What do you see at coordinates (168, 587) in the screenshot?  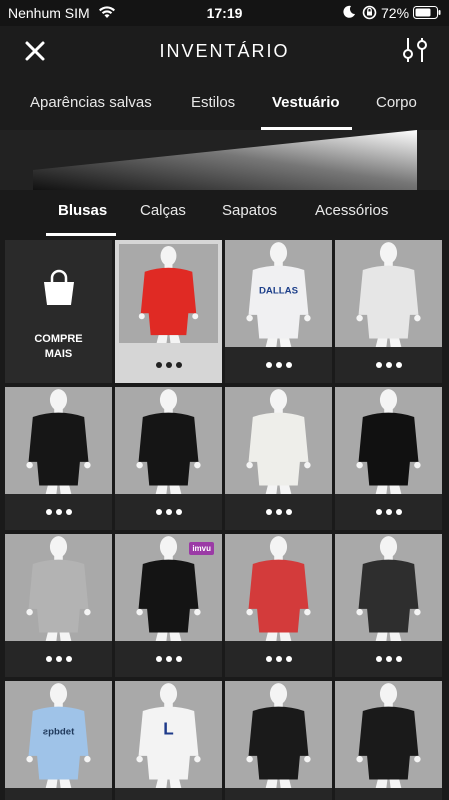 I see `clothing-thumbnail: imvu` at bounding box center [168, 587].